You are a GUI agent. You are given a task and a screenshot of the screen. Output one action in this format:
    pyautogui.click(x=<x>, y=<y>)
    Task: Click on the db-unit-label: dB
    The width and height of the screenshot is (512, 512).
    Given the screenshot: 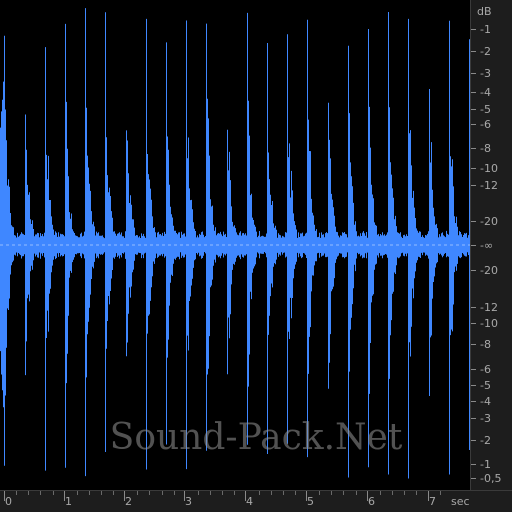 What is the action you would take?
    pyautogui.click(x=484, y=11)
    